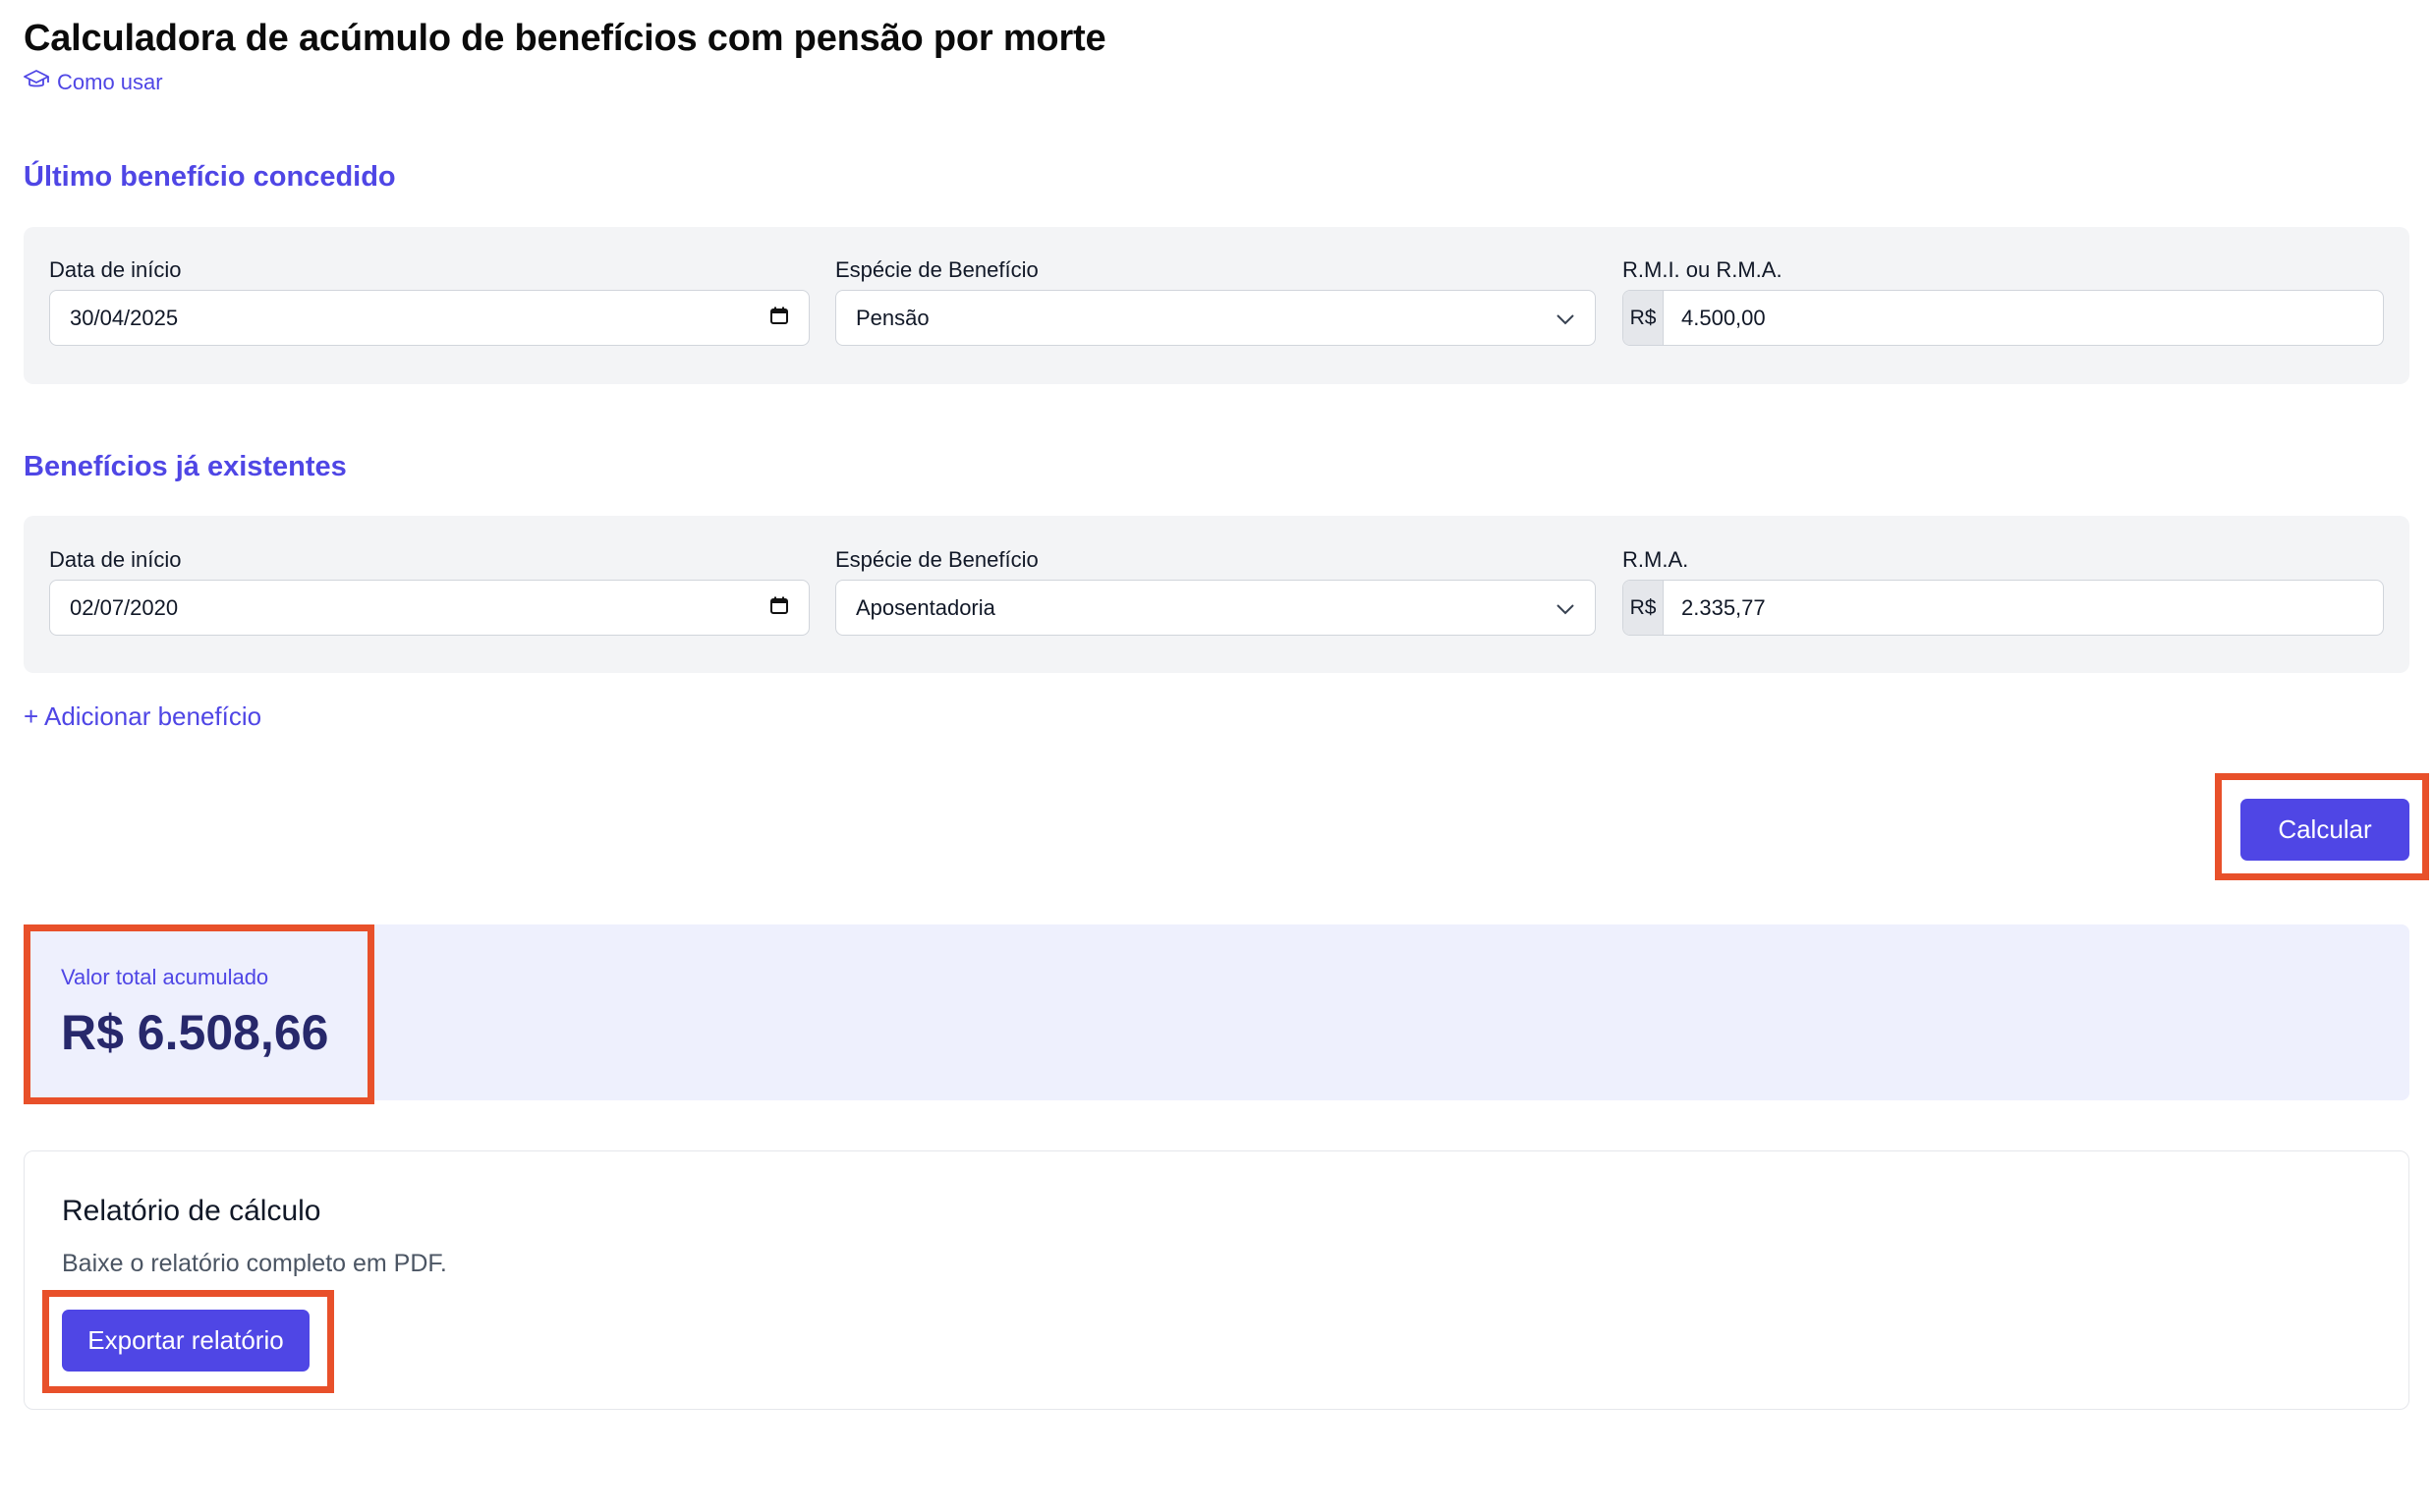 This screenshot has width=2434, height=1512. What do you see at coordinates (429, 608) in the screenshot?
I see `existing-benefit-start-date-input: 02/07/2020` at bounding box center [429, 608].